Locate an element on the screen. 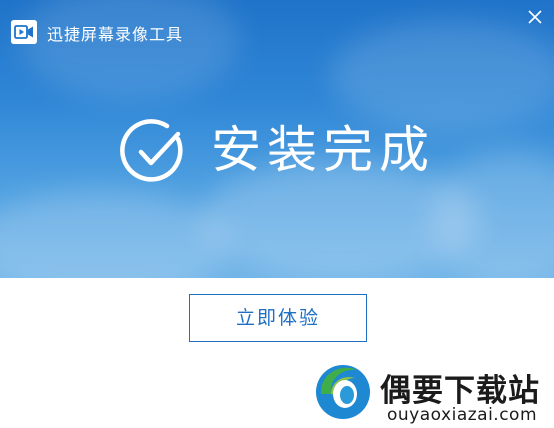  install-complete-message: 安装完成 is located at coordinates (323, 150).